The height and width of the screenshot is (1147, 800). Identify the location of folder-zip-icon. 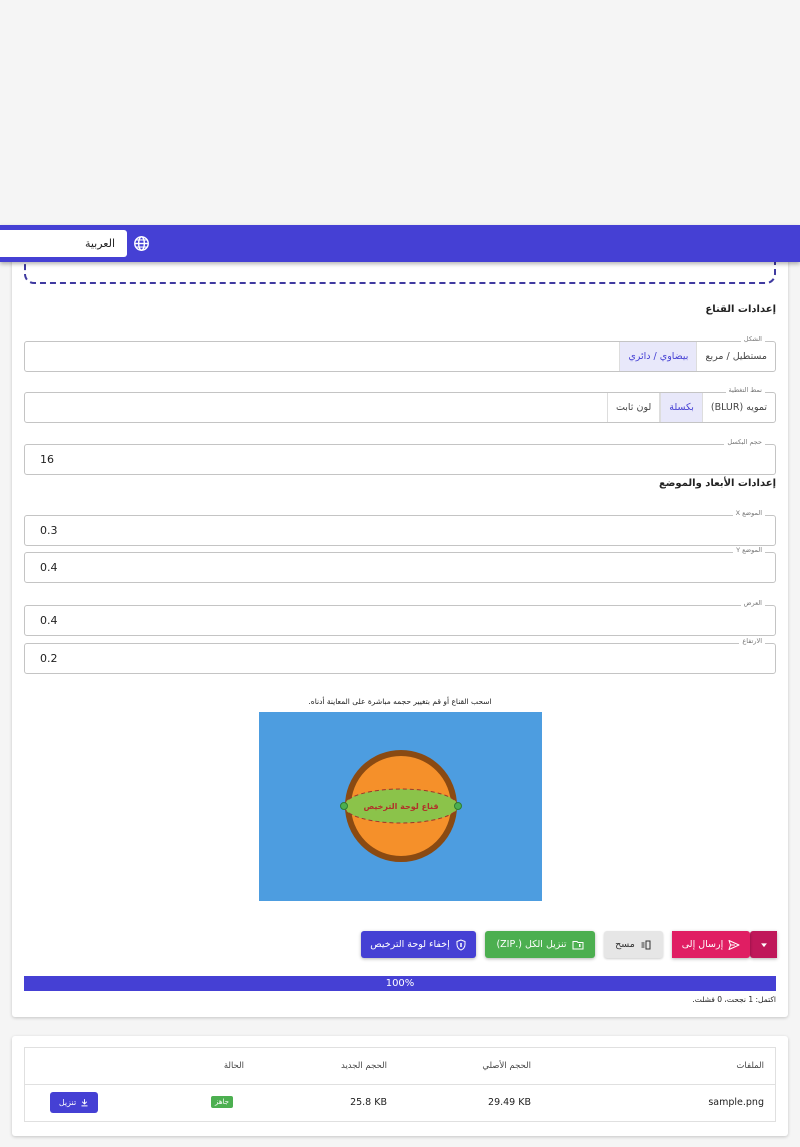
(578, 944).